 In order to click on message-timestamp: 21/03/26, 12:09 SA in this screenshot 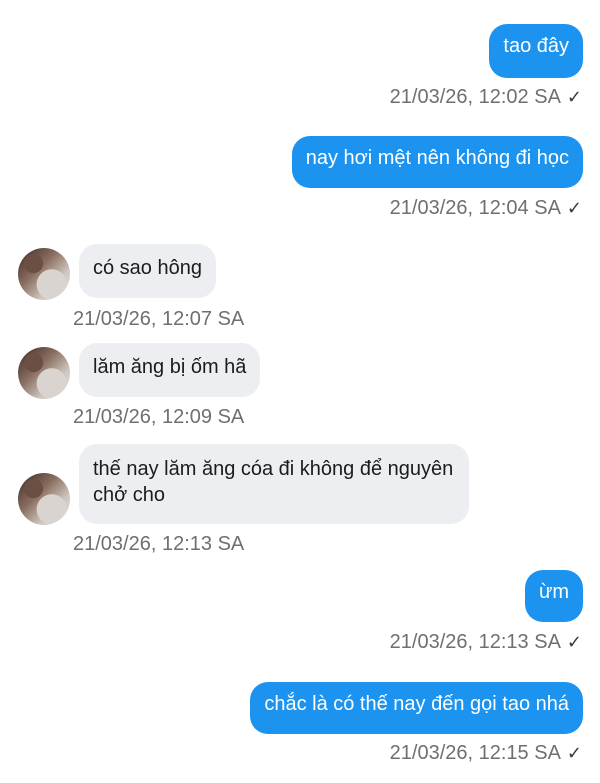, I will do `click(159, 417)`.